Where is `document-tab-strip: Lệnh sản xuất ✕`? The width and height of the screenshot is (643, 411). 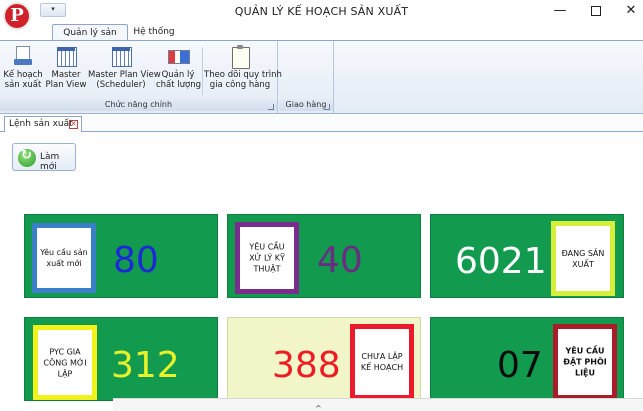 document-tab-strip: Lệnh sản xuất ✕ is located at coordinates (321, 123).